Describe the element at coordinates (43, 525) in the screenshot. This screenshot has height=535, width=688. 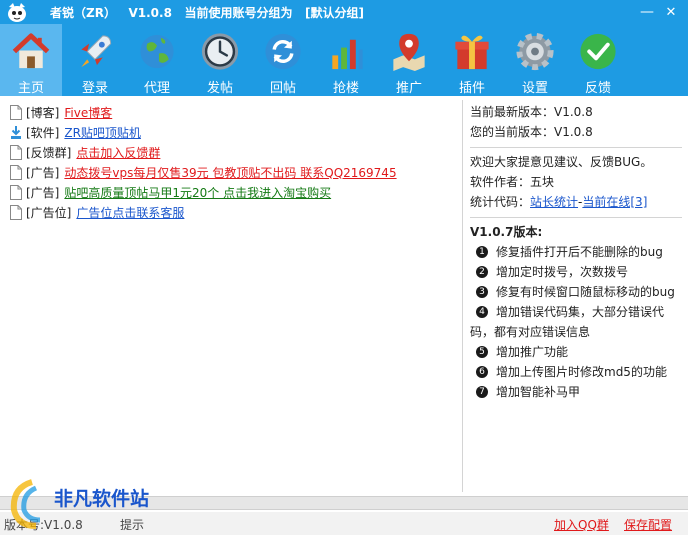
I see `version-label: 版本号:V1.0.8` at that location.